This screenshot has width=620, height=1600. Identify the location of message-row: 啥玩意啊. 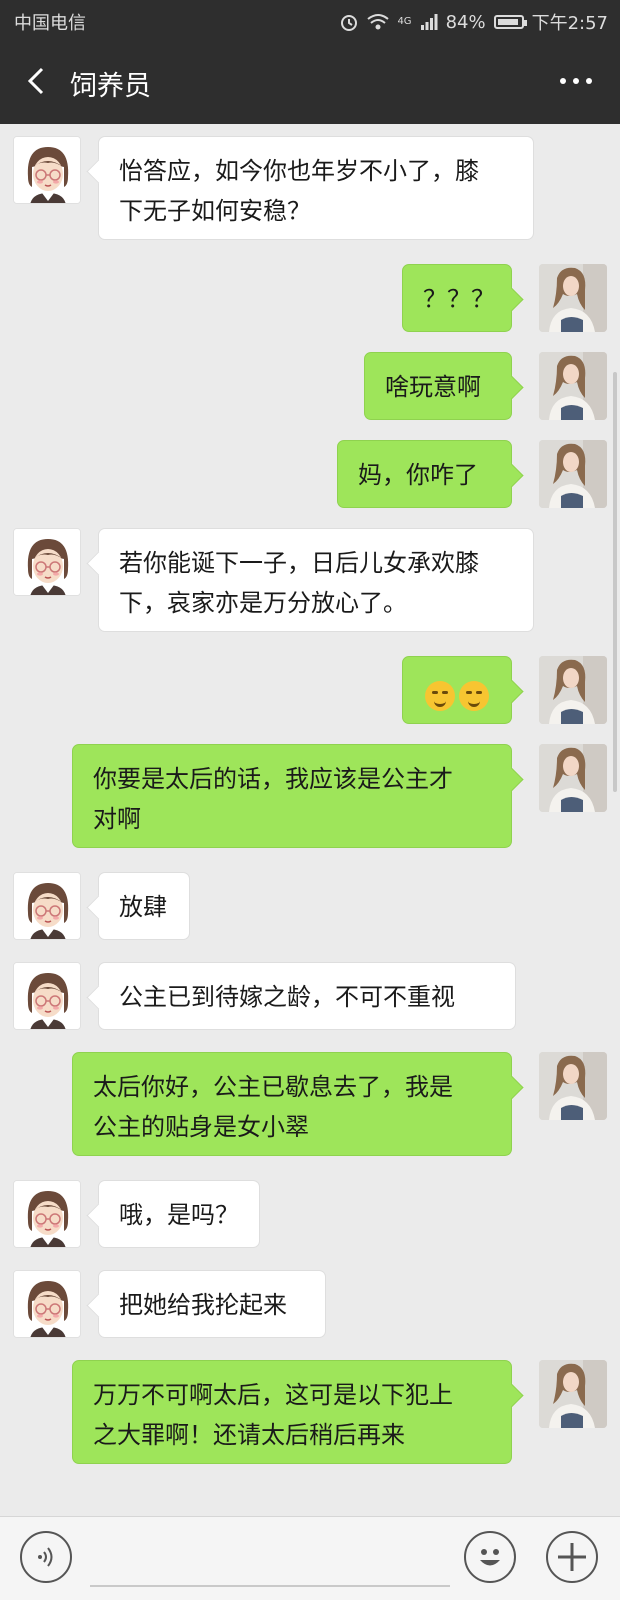
(310, 386).